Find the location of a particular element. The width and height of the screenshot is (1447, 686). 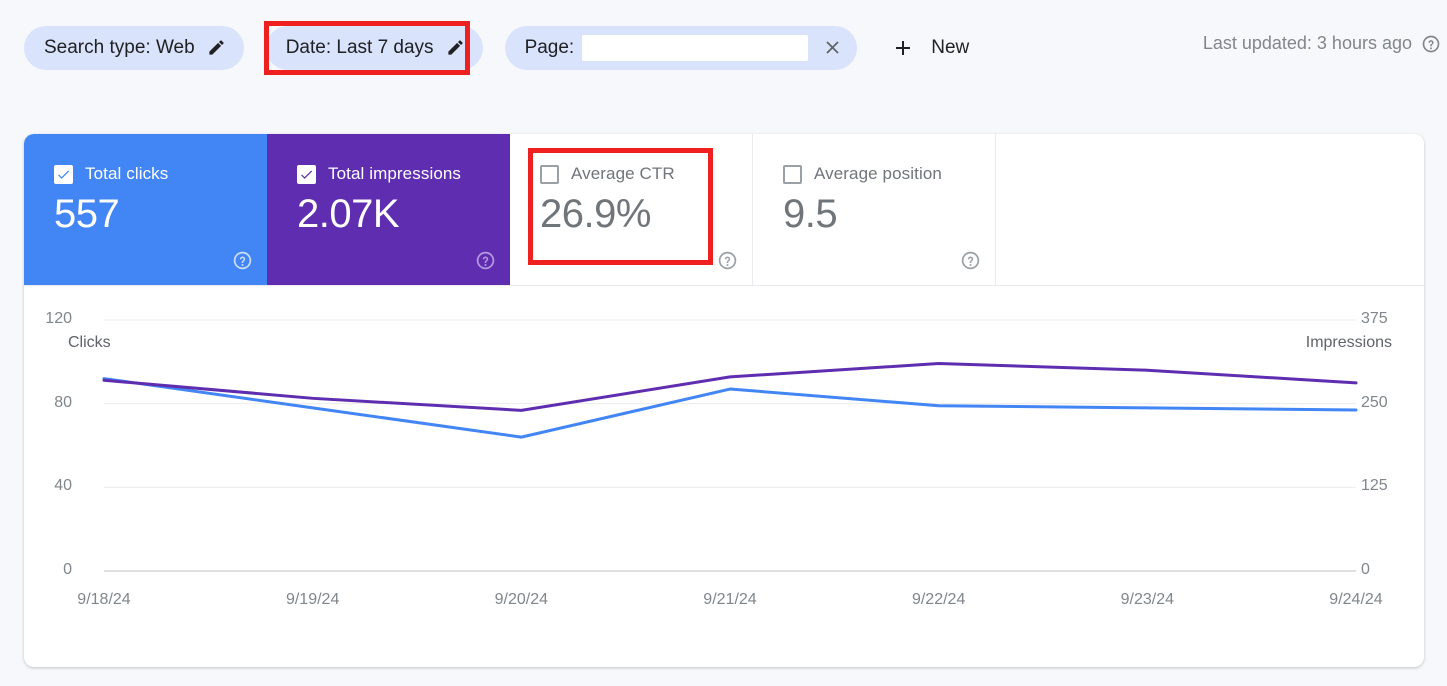

metric-head: Total impressions is located at coordinates (403, 174).